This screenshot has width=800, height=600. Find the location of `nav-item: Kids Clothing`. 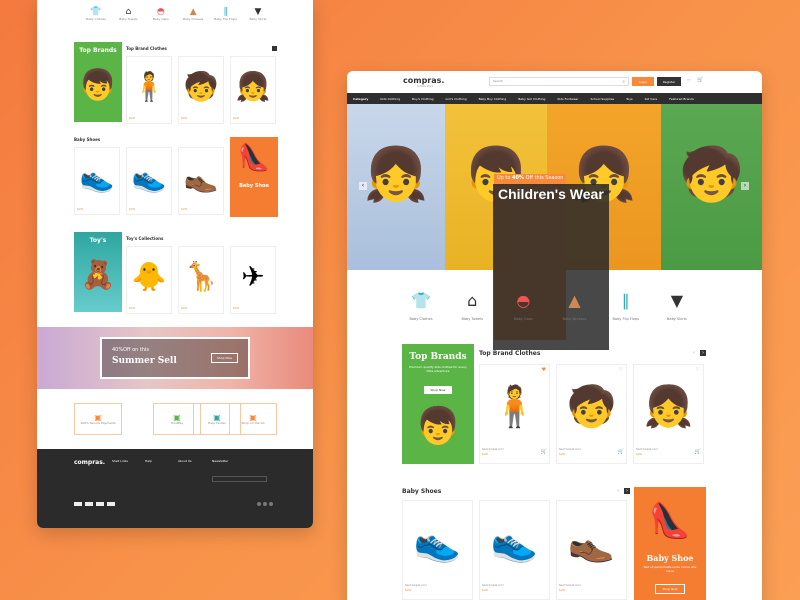

nav-item: Kids Clothing is located at coordinates (390, 99).